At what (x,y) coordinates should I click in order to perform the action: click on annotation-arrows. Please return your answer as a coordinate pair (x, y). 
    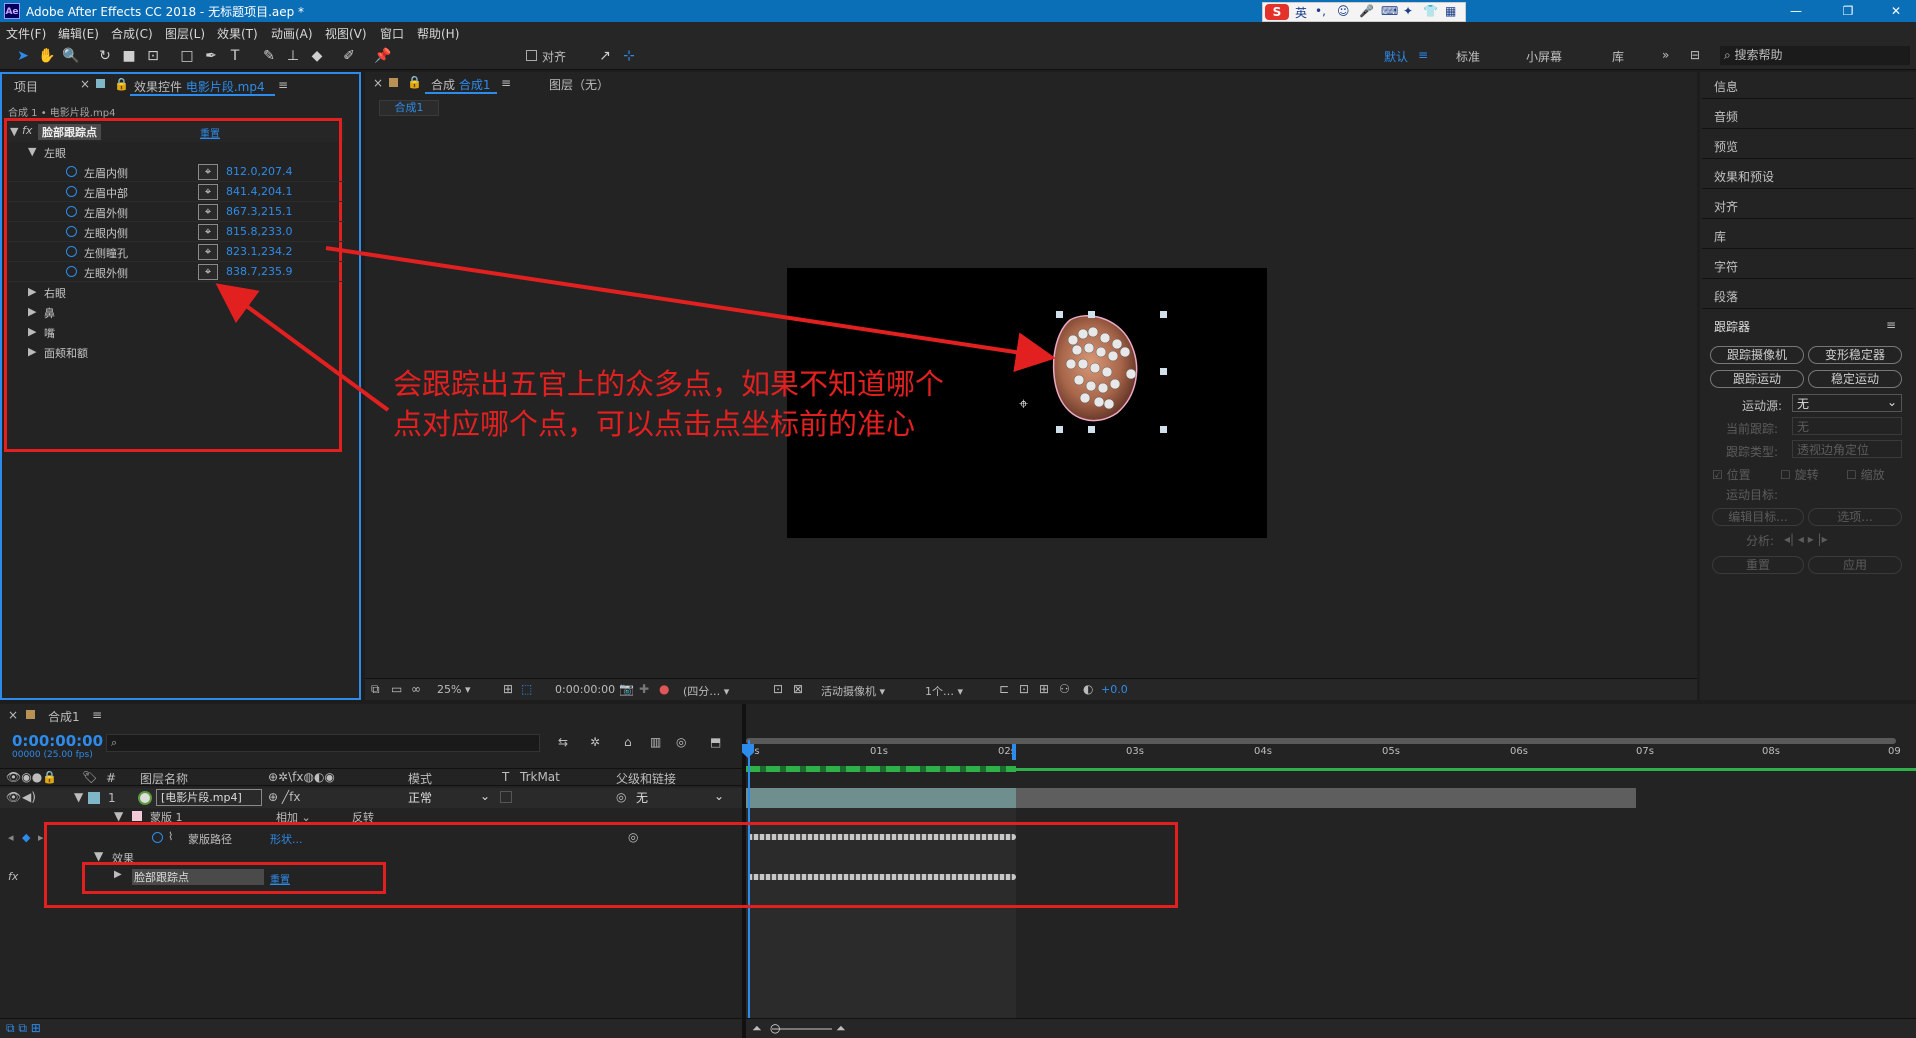
    Looking at the image, I should click on (635, 329).